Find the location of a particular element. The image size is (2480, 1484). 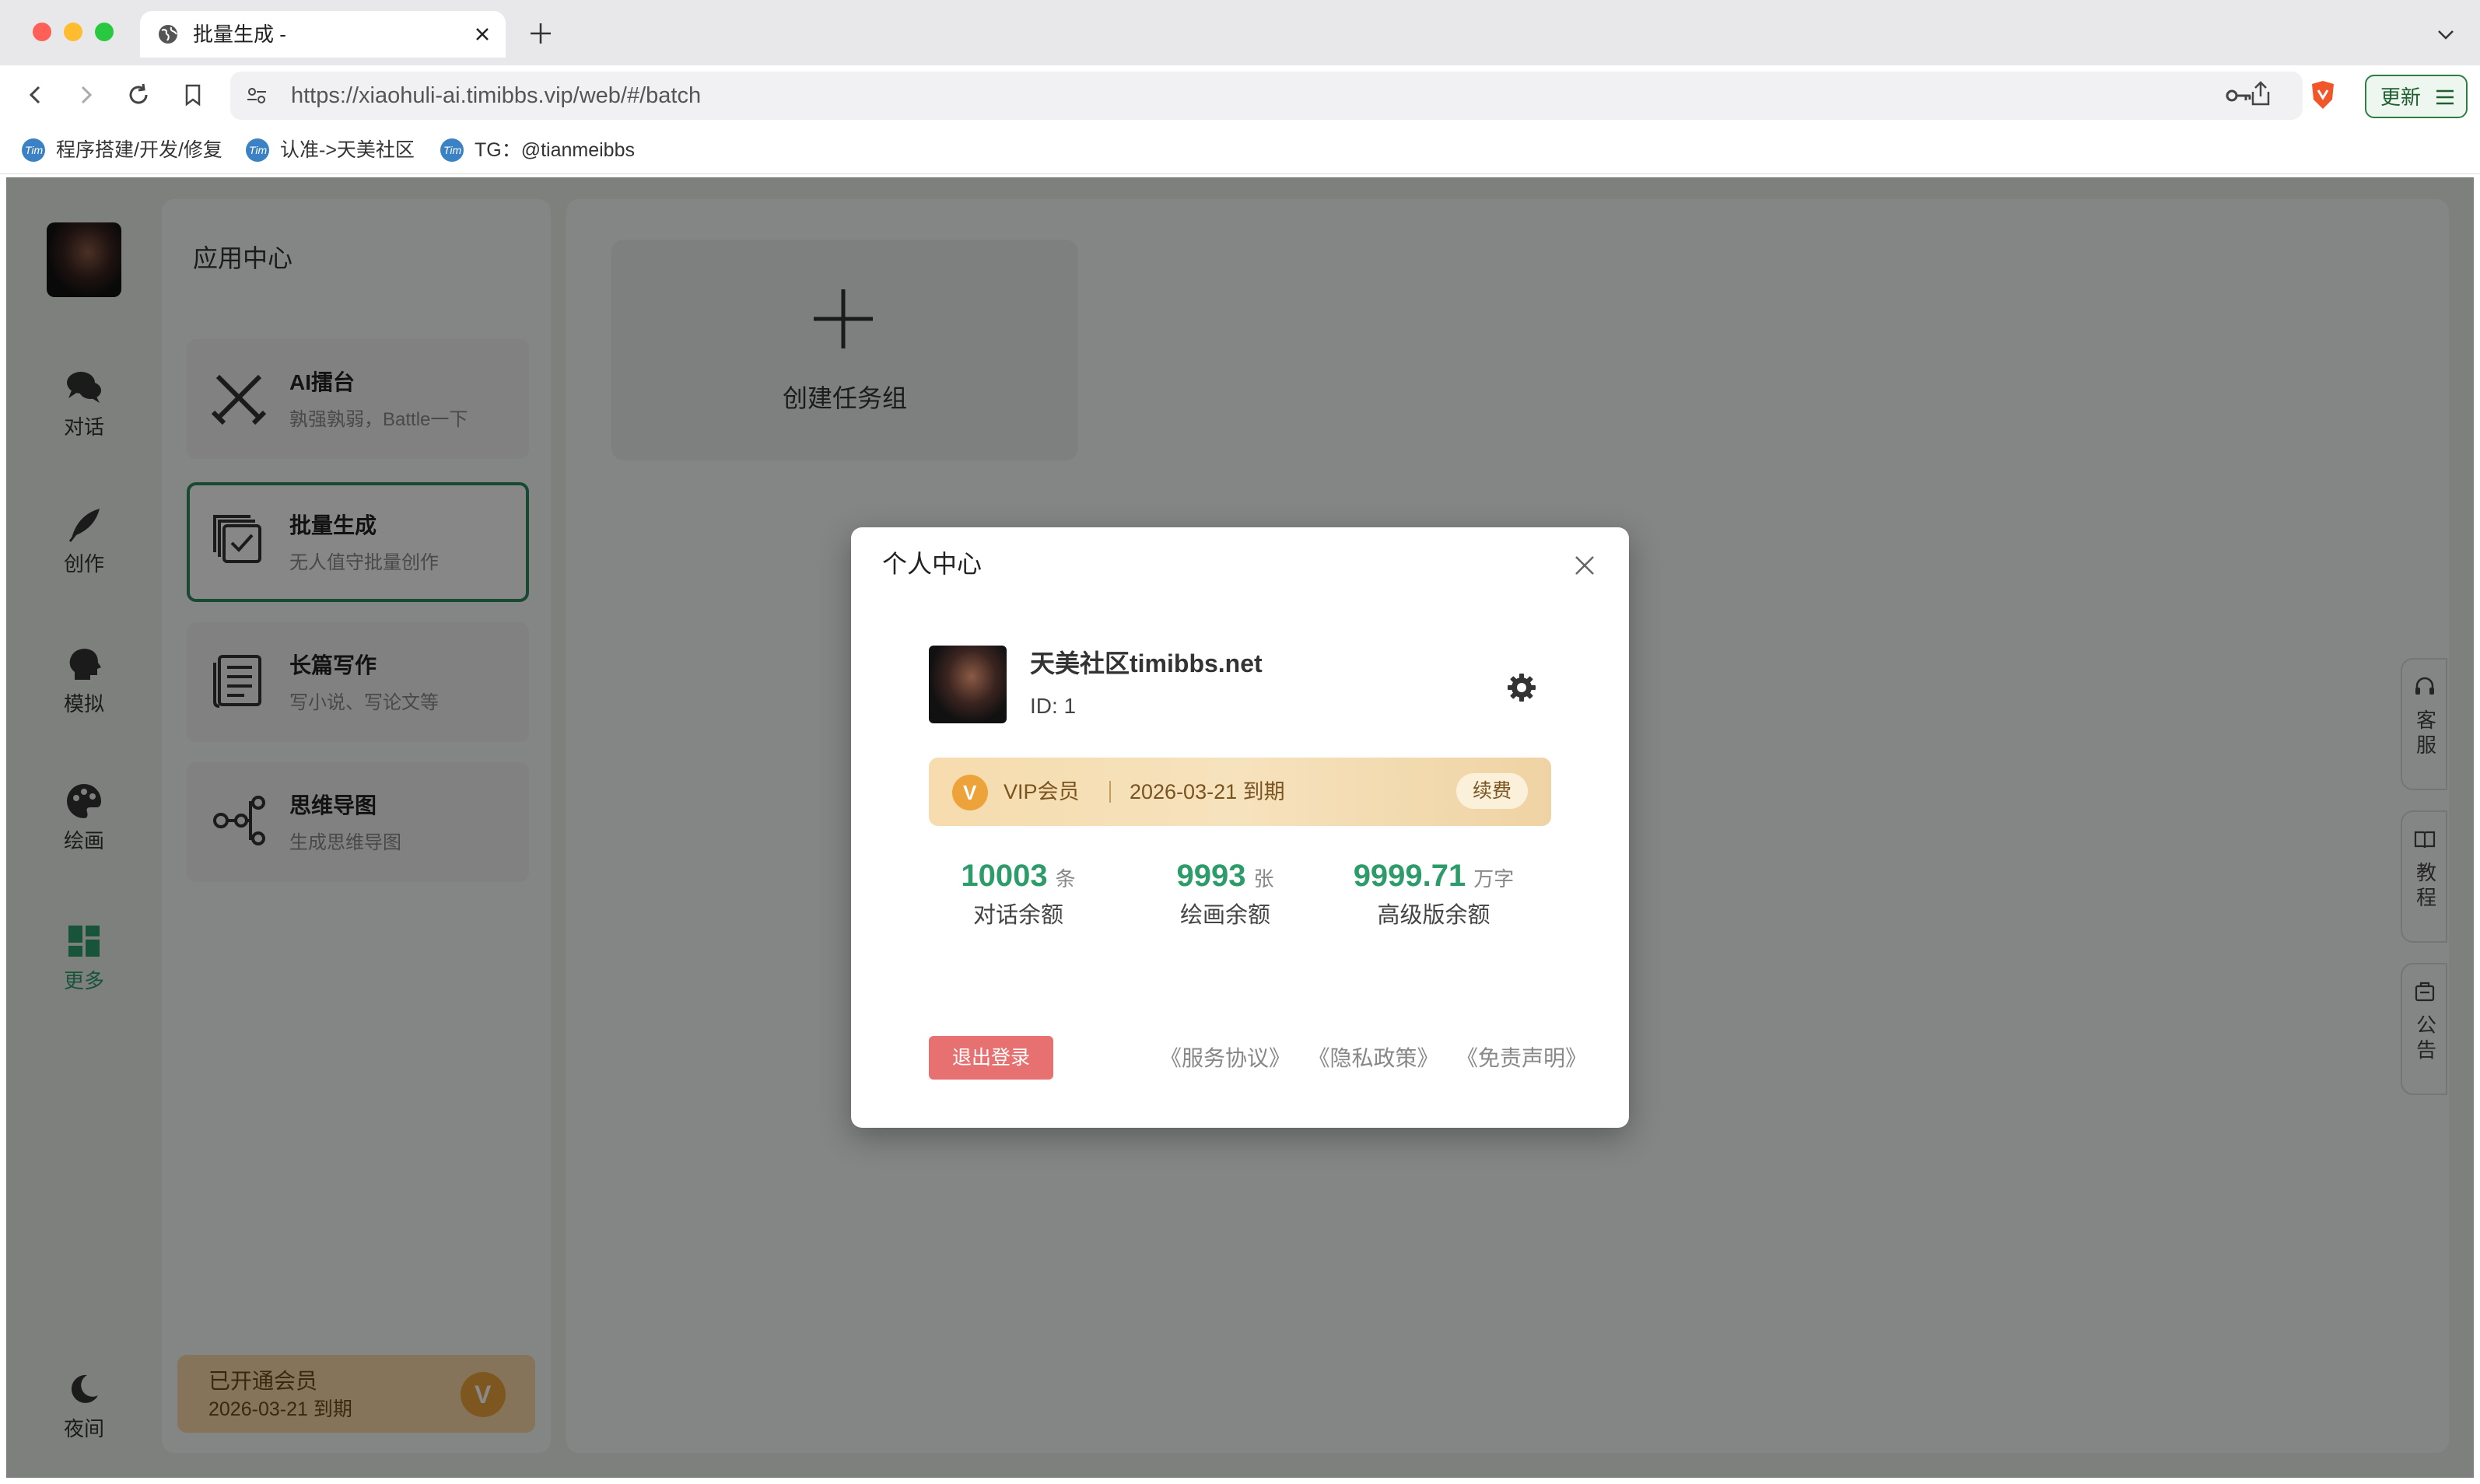

browser-tab: 批量生成 - is located at coordinates (323, 35).